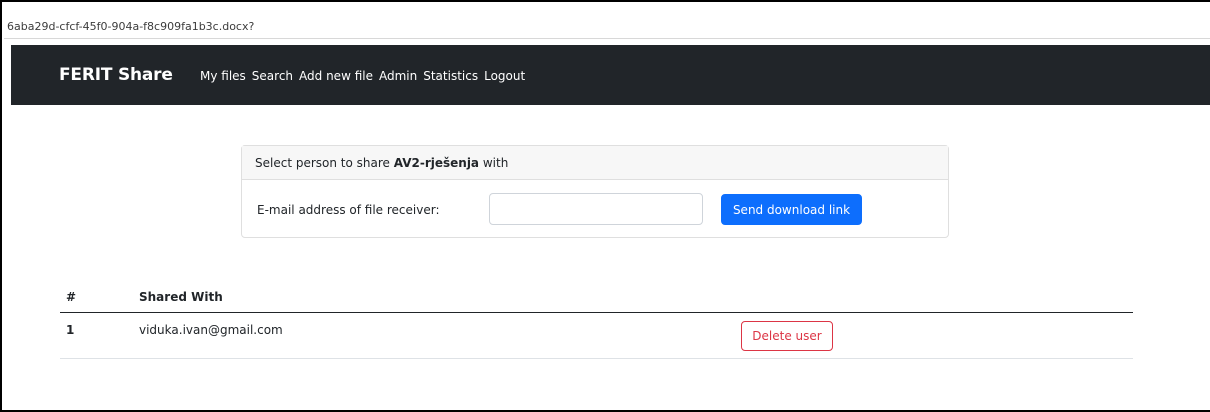 This screenshot has width=1210, height=412. What do you see at coordinates (348, 210) in the screenshot?
I see `email-field-label: E-mail address of file receiver:` at bounding box center [348, 210].